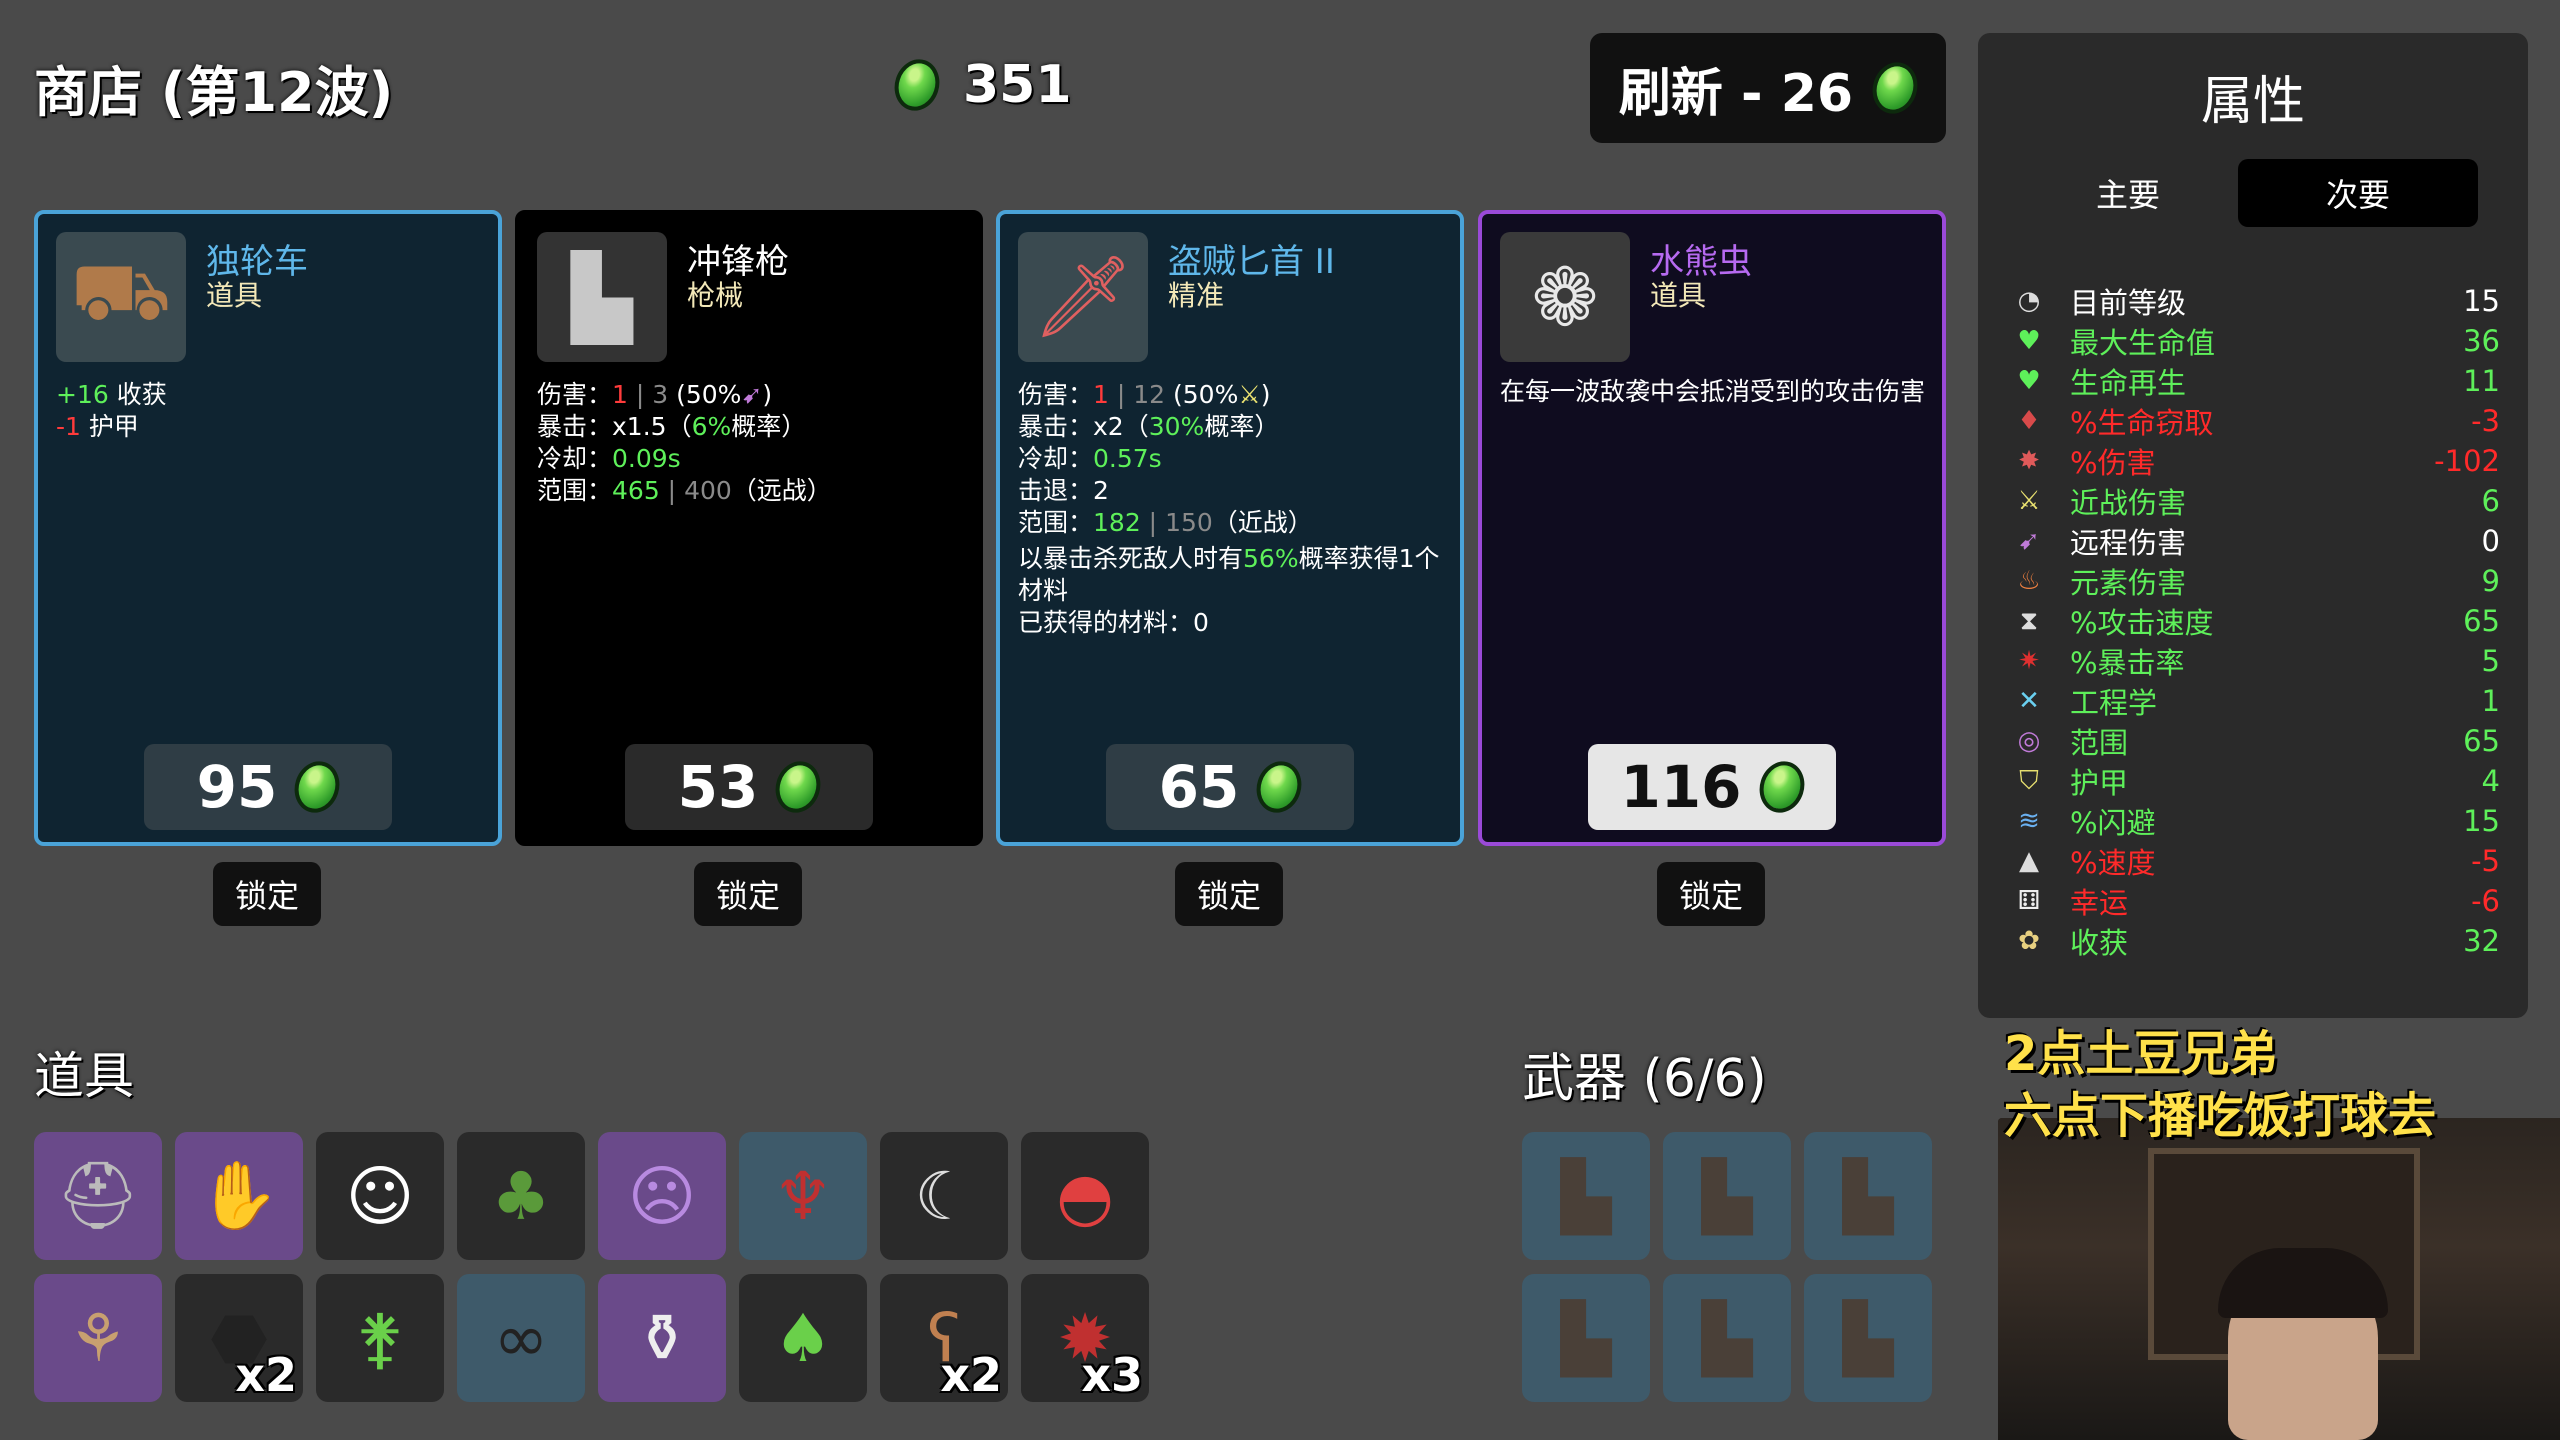 This screenshot has width=2560, height=1440. What do you see at coordinates (2029, 581) in the screenshot?
I see `elemental-icon: ♨` at bounding box center [2029, 581].